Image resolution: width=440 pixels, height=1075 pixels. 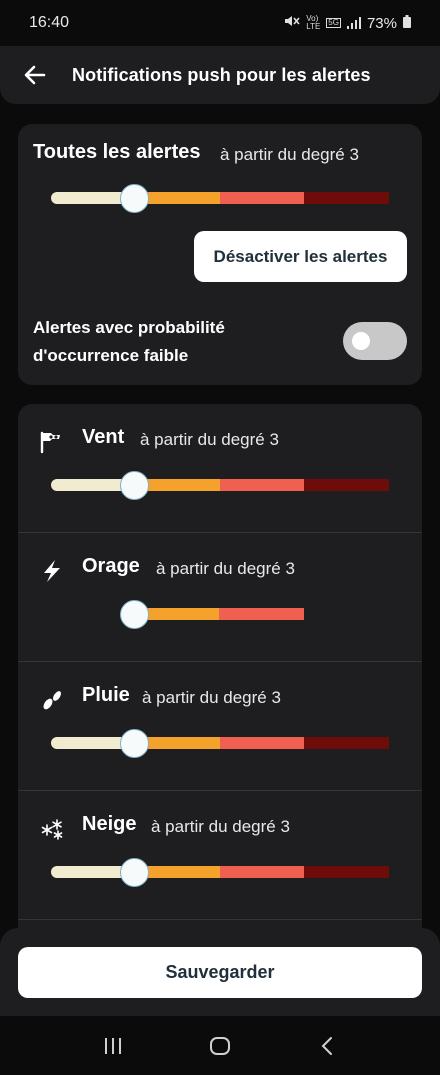 I want to click on system-nav-bar, so click(x=220, y=1045).